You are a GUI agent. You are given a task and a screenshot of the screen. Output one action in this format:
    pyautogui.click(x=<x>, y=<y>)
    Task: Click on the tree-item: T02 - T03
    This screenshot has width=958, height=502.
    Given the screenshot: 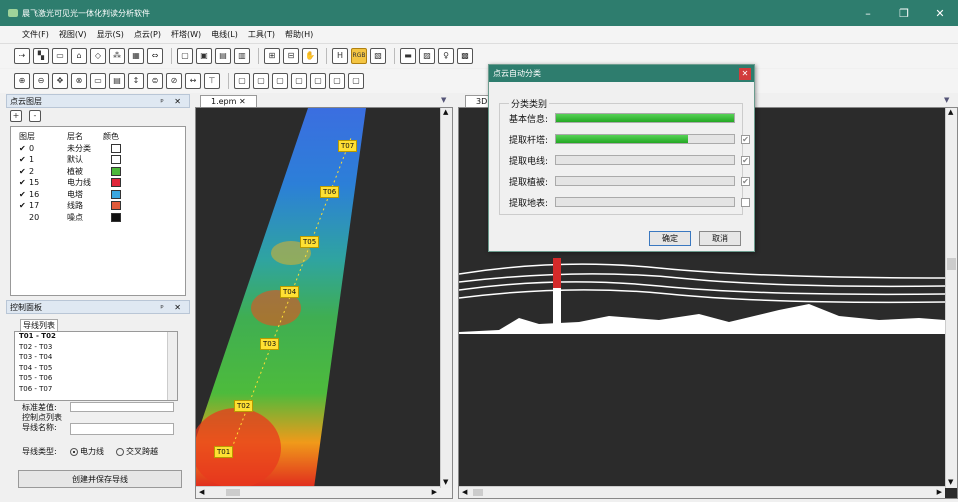 What is the action you would take?
    pyautogui.click(x=96, y=348)
    